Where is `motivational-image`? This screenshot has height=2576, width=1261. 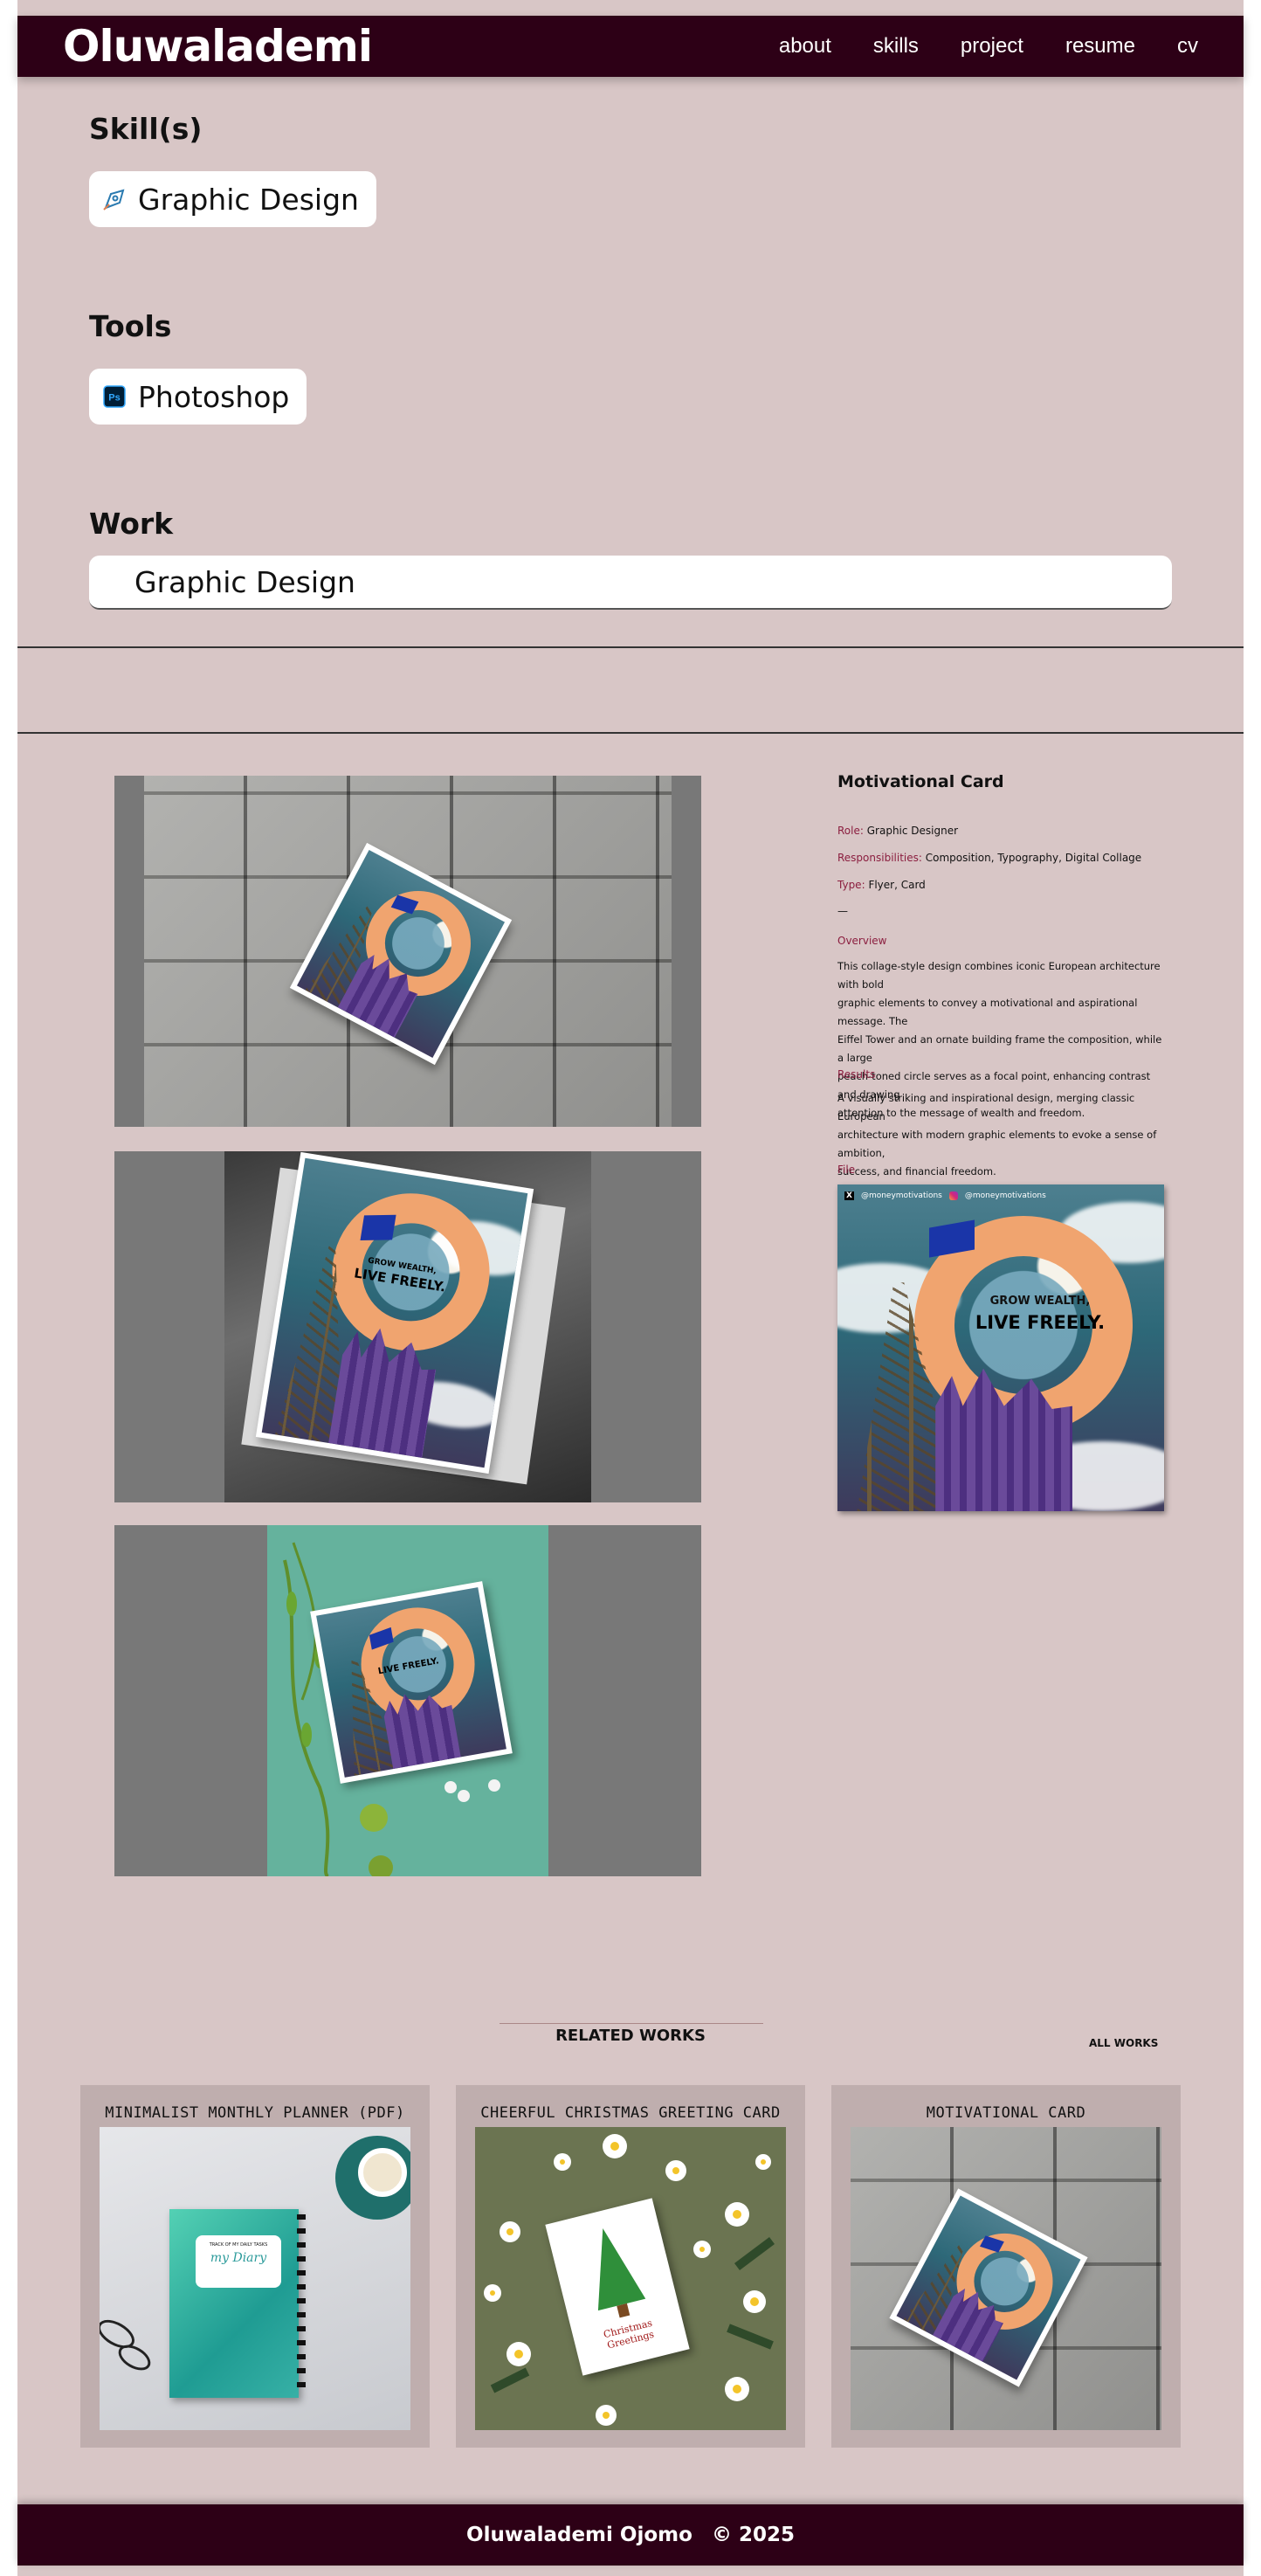 motivational-image is located at coordinates (1006, 2278).